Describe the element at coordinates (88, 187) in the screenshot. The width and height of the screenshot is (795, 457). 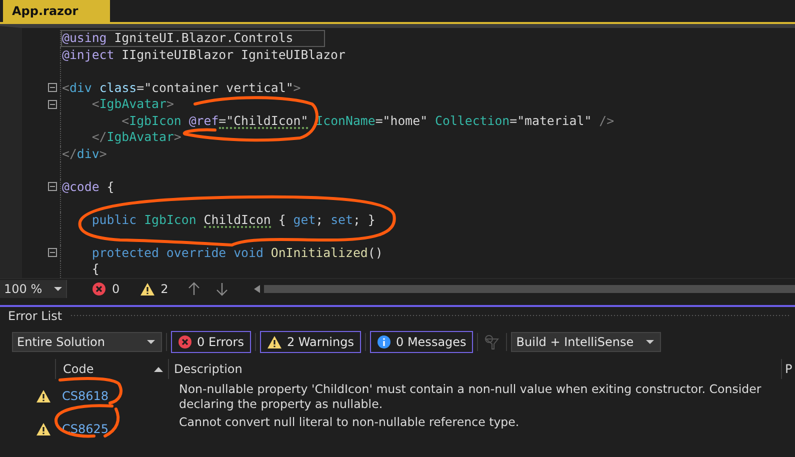
I see `code-line: @code {` at that location.